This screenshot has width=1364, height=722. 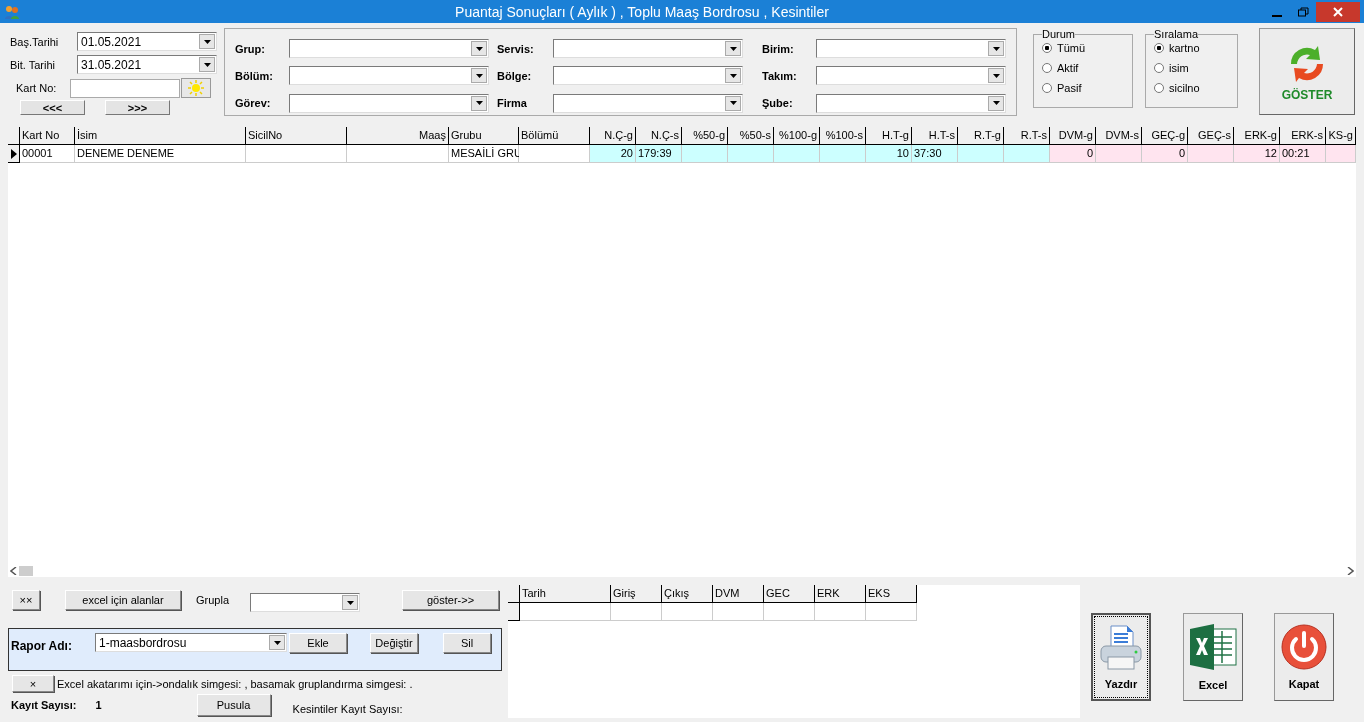 What do you see at coordinates (891, 594) in the screenshot?
I see `column-header: EKS` at bounding box center [891, 594].